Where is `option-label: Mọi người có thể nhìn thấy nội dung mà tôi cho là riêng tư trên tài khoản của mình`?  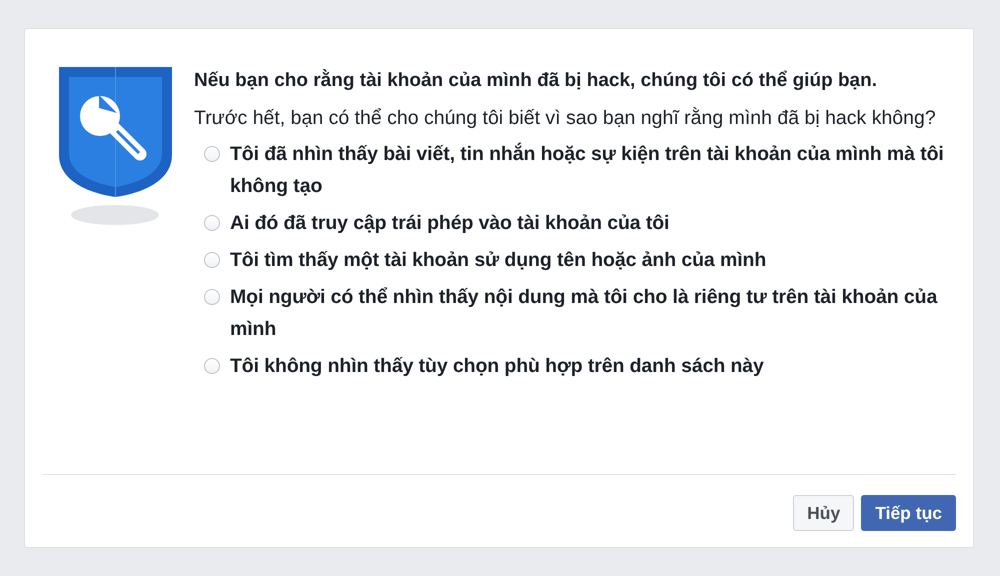 option-label: Mọi người có thể nhìn thấy nội dung mà tôi cho là riêng tư trên tài khoản của mình is located at coordinates (593, 313).